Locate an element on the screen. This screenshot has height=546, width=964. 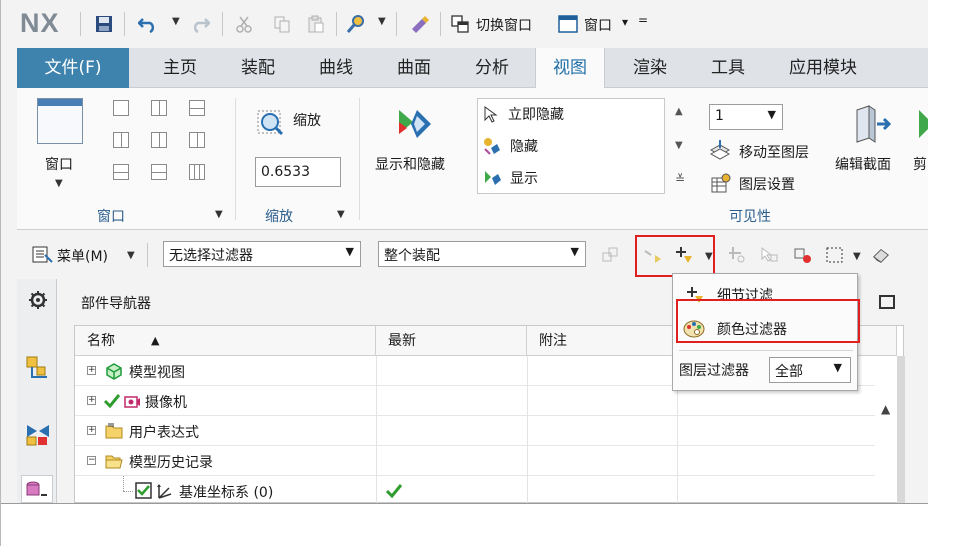
assembly-navigator-icon is located at coordinates (38, 368).